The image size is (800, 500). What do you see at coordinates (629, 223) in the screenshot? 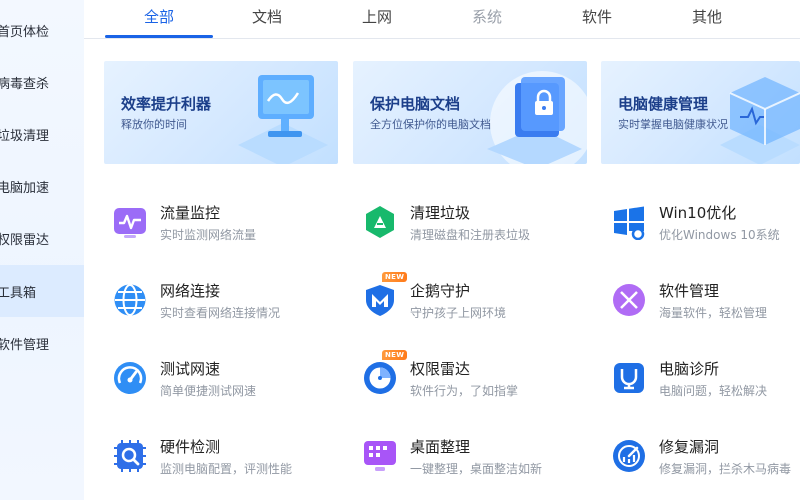
I see `windows-icon` at bounding box center [629, 223].